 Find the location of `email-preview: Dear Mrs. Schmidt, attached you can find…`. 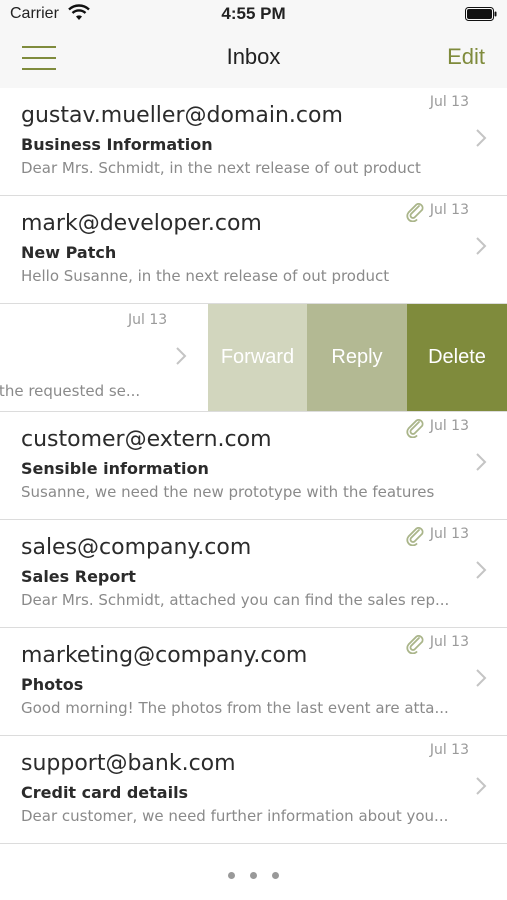

email-preview: Dear Mrs. Schmidt, attached you can find… is located at coordinates (235, 600).